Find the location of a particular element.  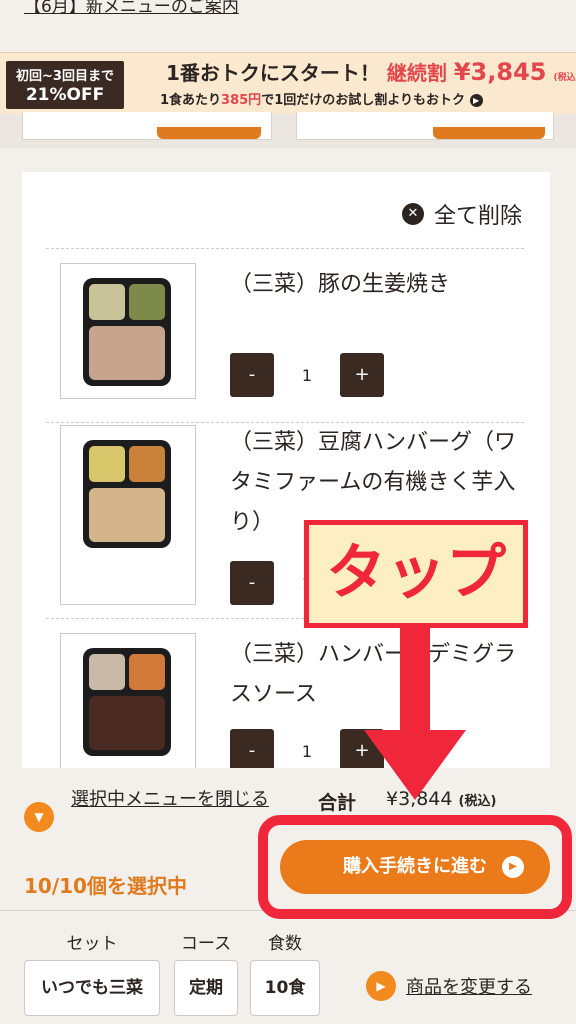

banner-tax: (税込) is located at coordinates (564, 78).